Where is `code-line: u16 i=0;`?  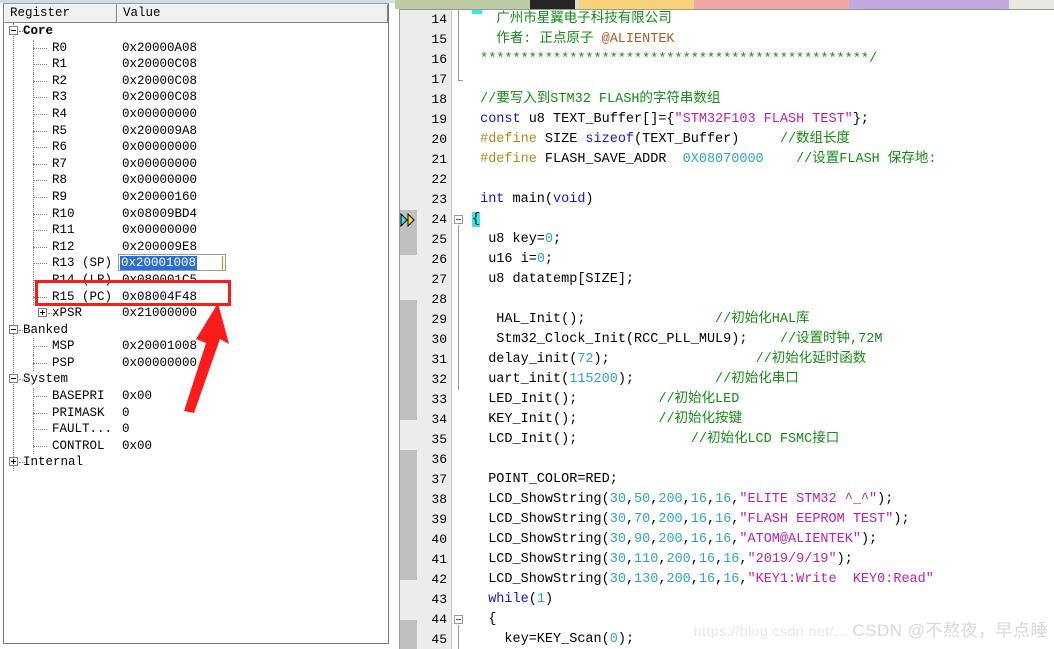 code-line: u16 i=0; is located at coordinates (760, 260).